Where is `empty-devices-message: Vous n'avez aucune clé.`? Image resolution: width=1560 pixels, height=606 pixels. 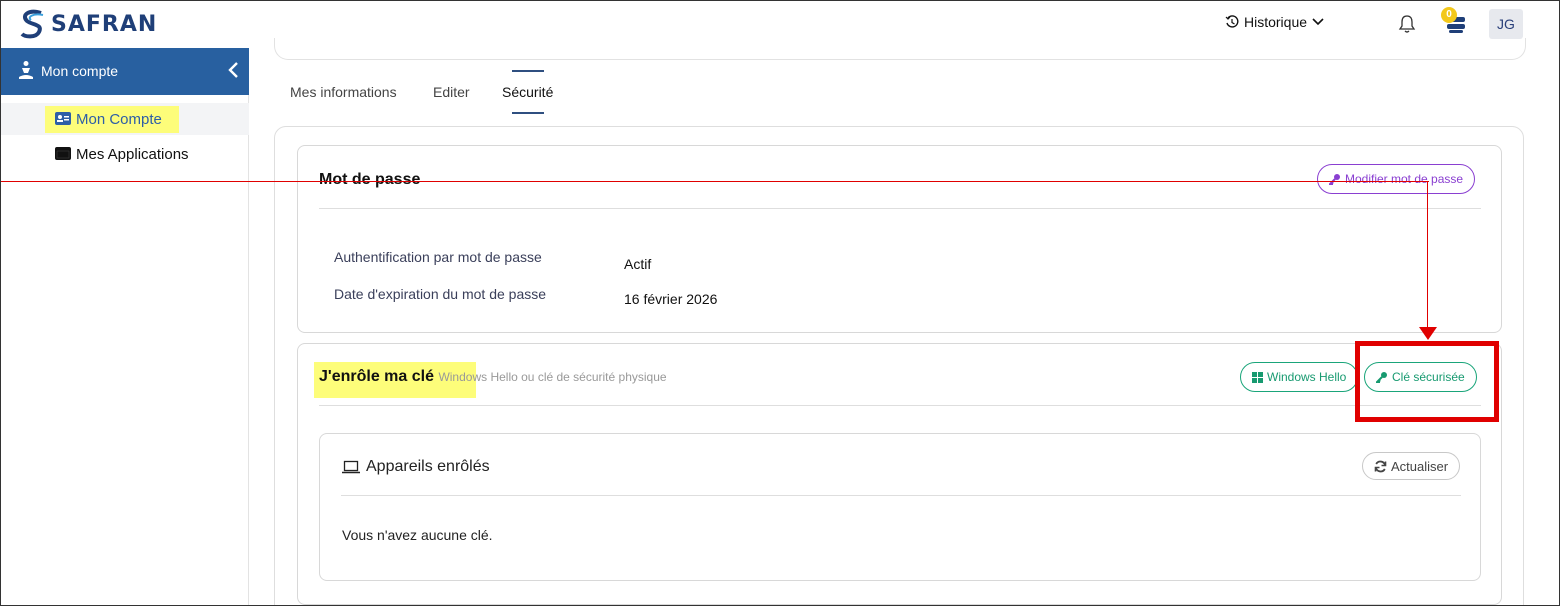
empty-devices-message: Vous n'avez aucune clé. is located at coordinates (417, 535).